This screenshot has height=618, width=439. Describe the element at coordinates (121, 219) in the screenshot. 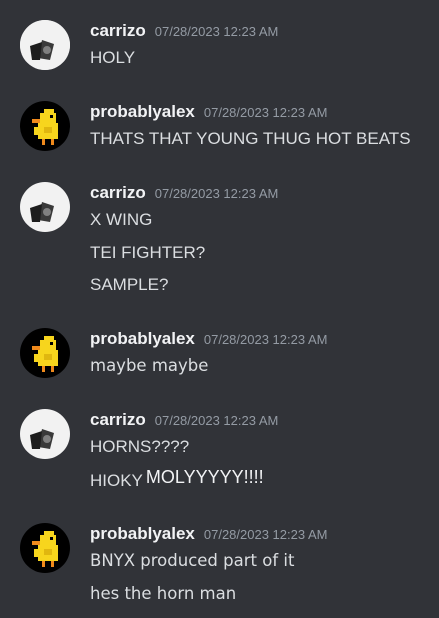

I see `message-text: X WING` at that location.